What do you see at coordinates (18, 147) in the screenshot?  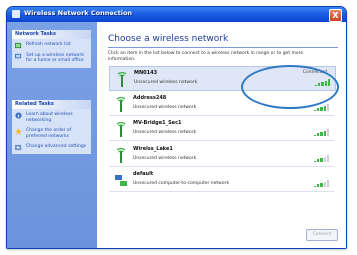 I see `settings-icon` at bounding box center [18, 147].